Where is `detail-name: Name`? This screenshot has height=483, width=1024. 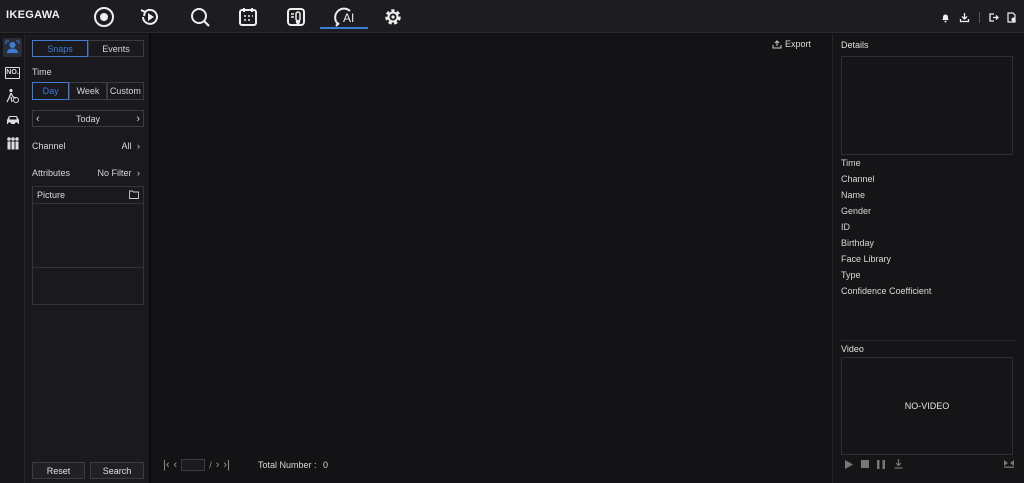
detail-name: Name is located at coordinates (853, 195).